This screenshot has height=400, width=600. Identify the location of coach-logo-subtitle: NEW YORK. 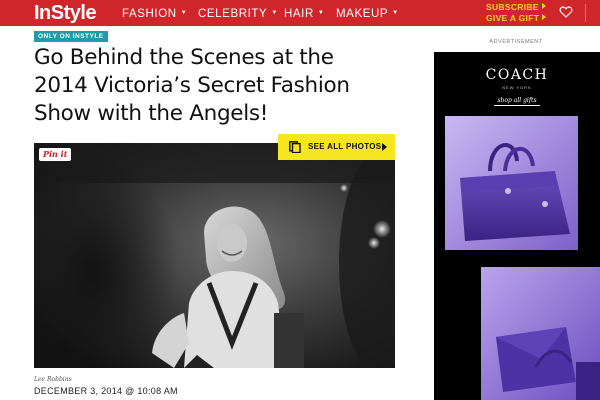
(517, 87).